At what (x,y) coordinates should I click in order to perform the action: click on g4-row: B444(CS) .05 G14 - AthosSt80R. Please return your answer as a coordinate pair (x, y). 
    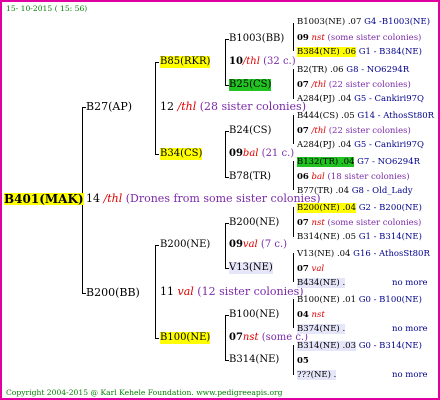
    Looking at the image, I should click on (365, 116).